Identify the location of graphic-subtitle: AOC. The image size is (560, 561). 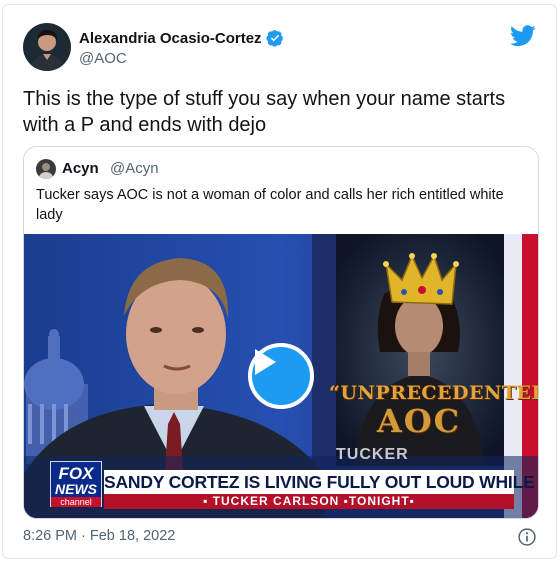
(419, 421).